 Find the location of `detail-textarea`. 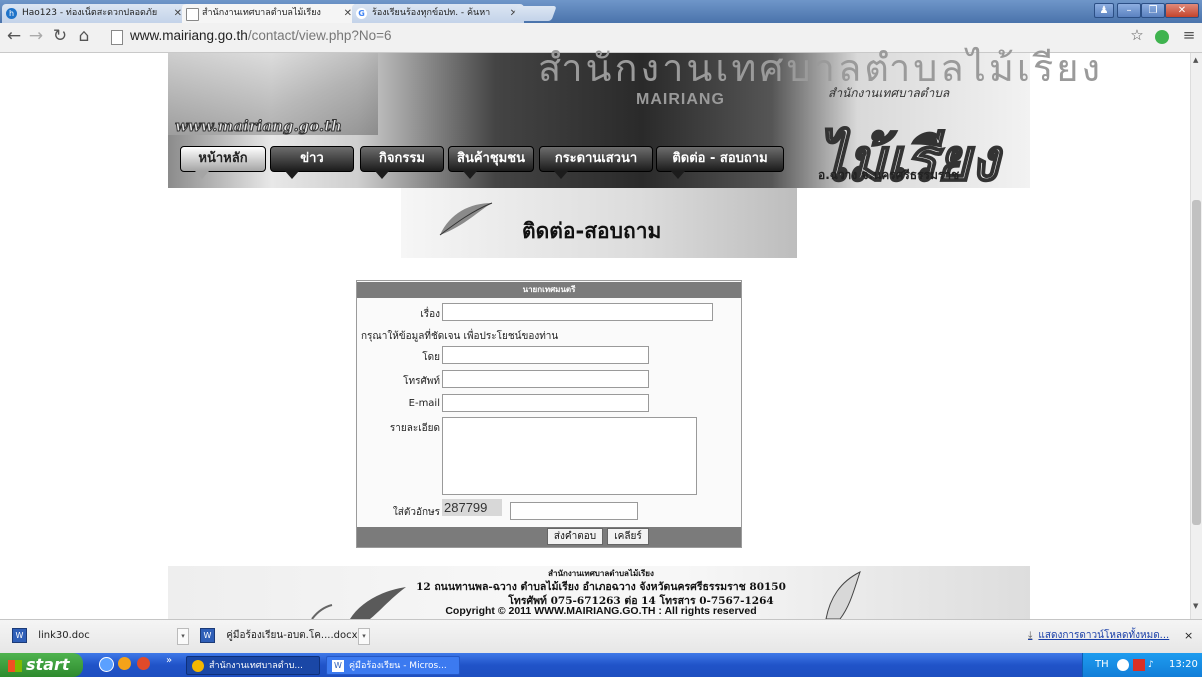

detail-textarea is located at coordinates (569, 456).